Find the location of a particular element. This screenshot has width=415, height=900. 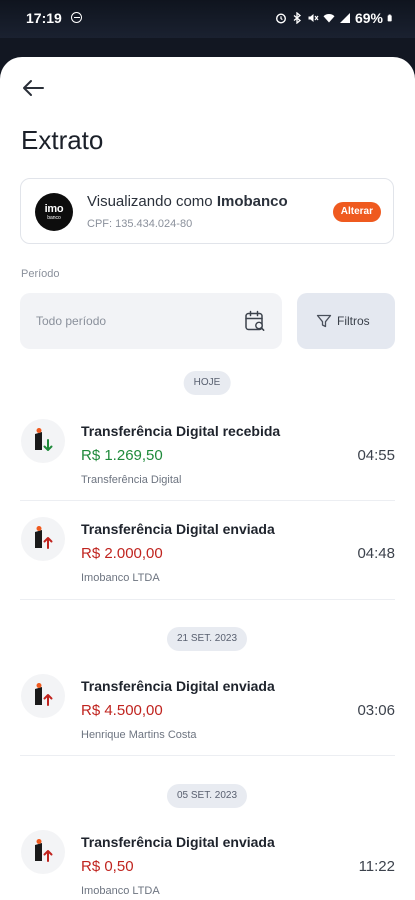

company-name: Imobanco is located at coordinates (252, 201).